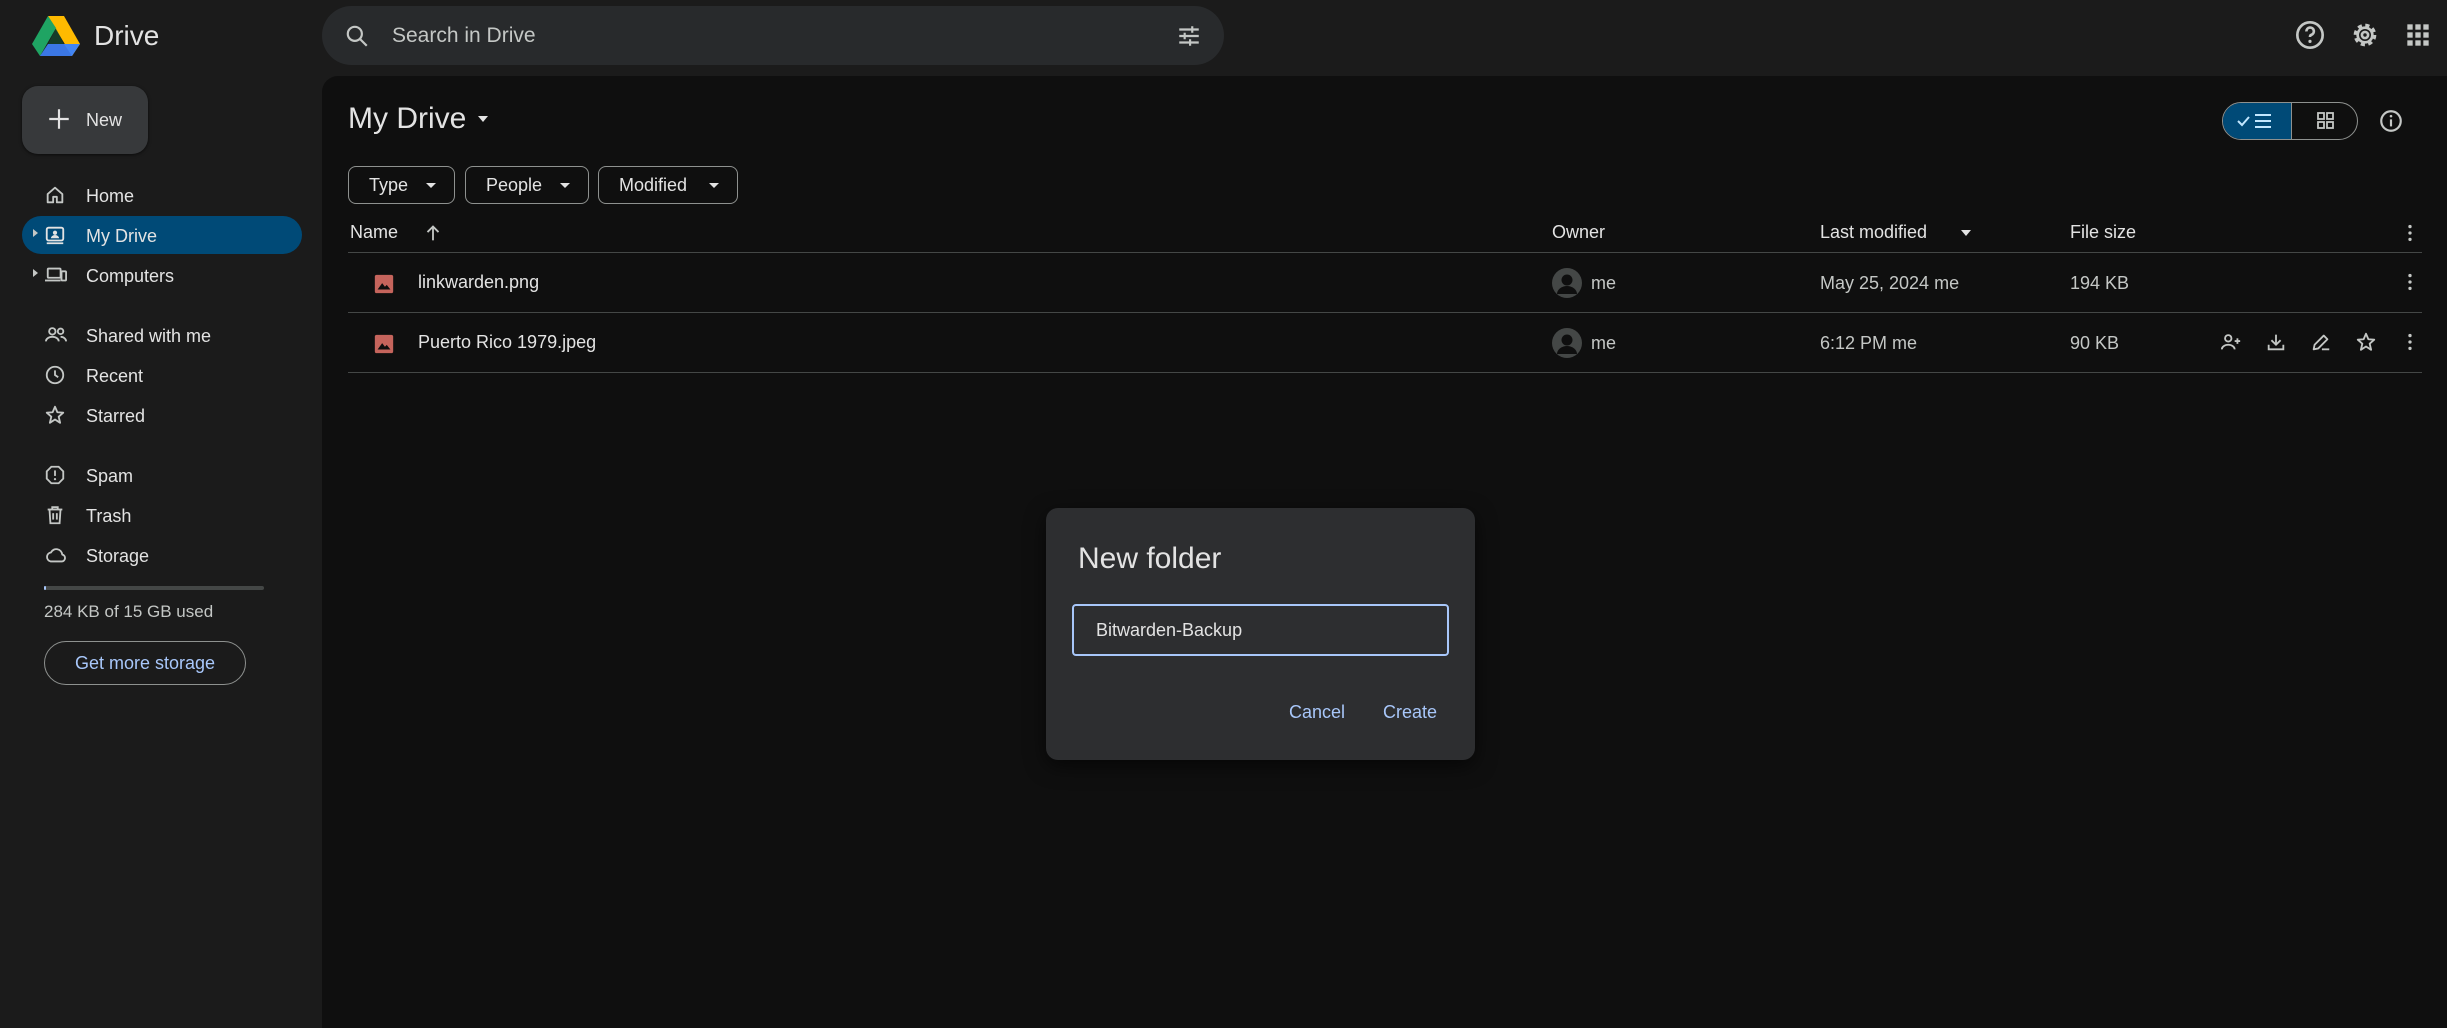  What do you see at coordinates (1260, 630) in the screenshot?
I see `folder-name-input` at bounding box center [1260, 630].